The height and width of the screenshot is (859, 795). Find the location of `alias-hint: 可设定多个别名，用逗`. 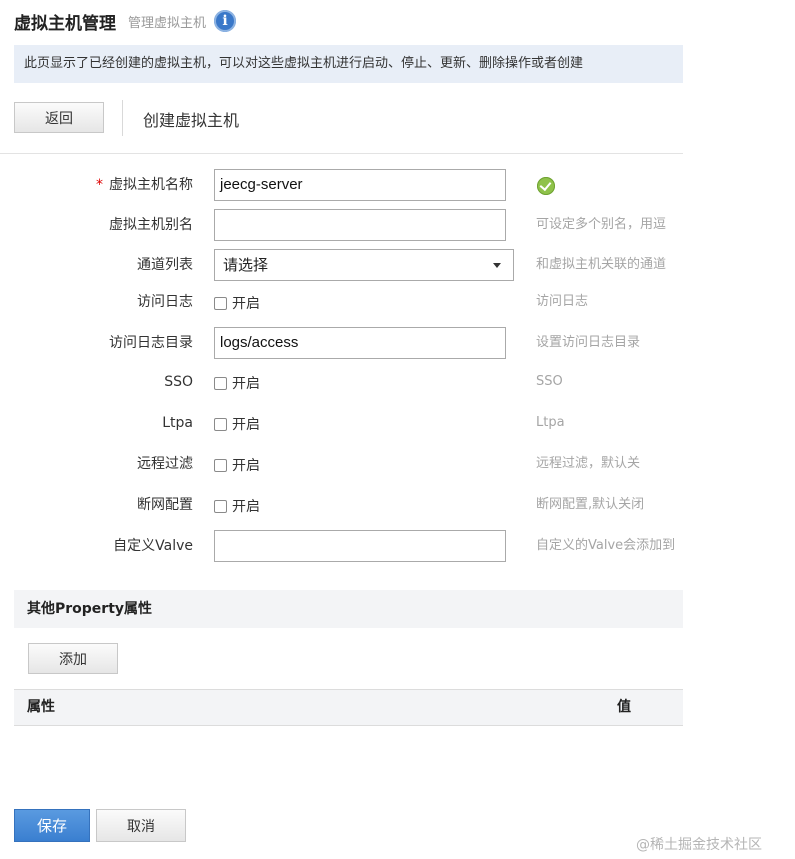

alias-hint: 可设定多个别名，用逗 is located at coordinates (601, 224).